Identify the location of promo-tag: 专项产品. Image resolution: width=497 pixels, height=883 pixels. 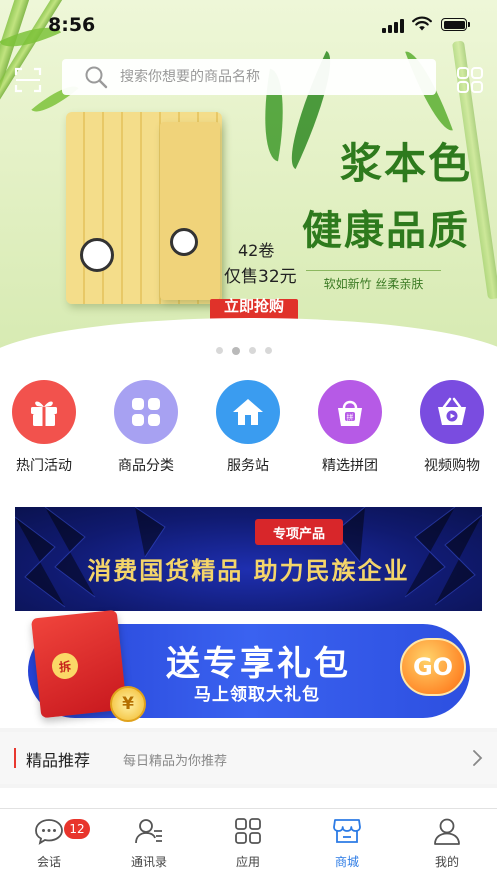
(299, 532).